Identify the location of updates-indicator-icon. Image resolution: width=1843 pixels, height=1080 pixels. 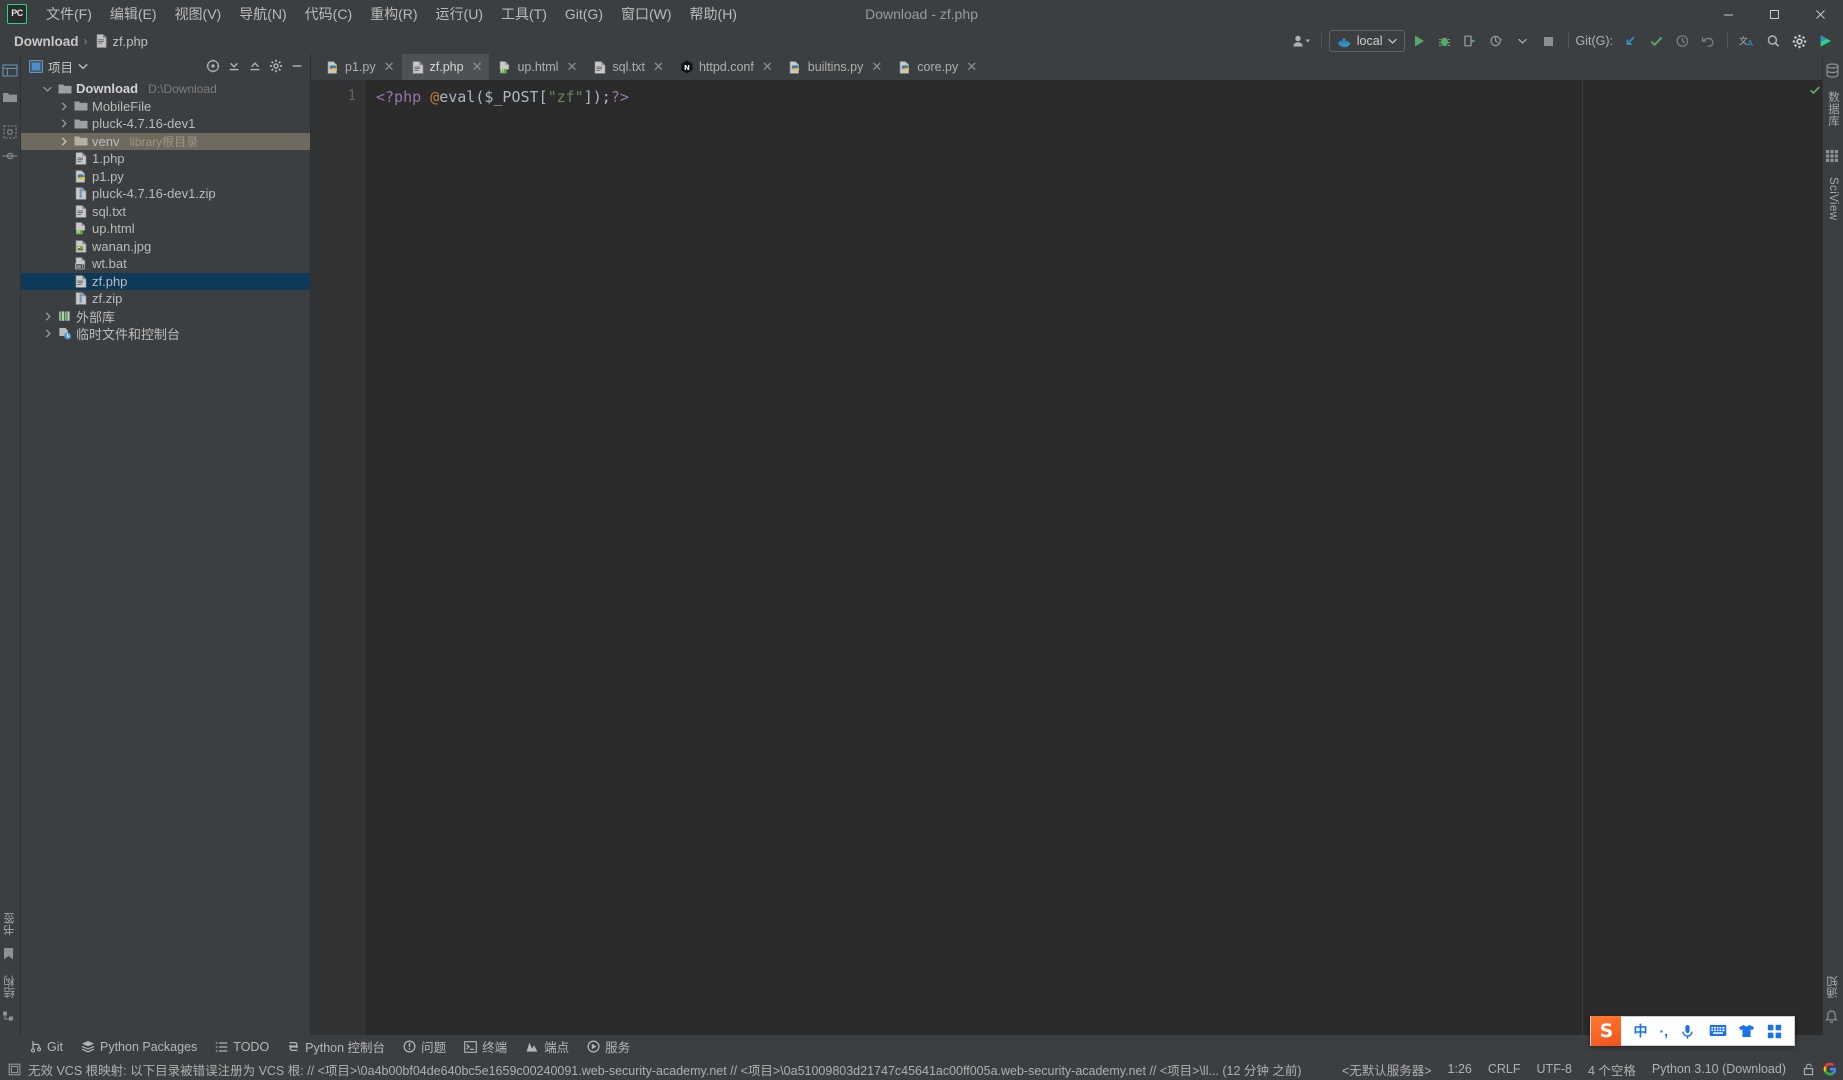
(1825, 41).